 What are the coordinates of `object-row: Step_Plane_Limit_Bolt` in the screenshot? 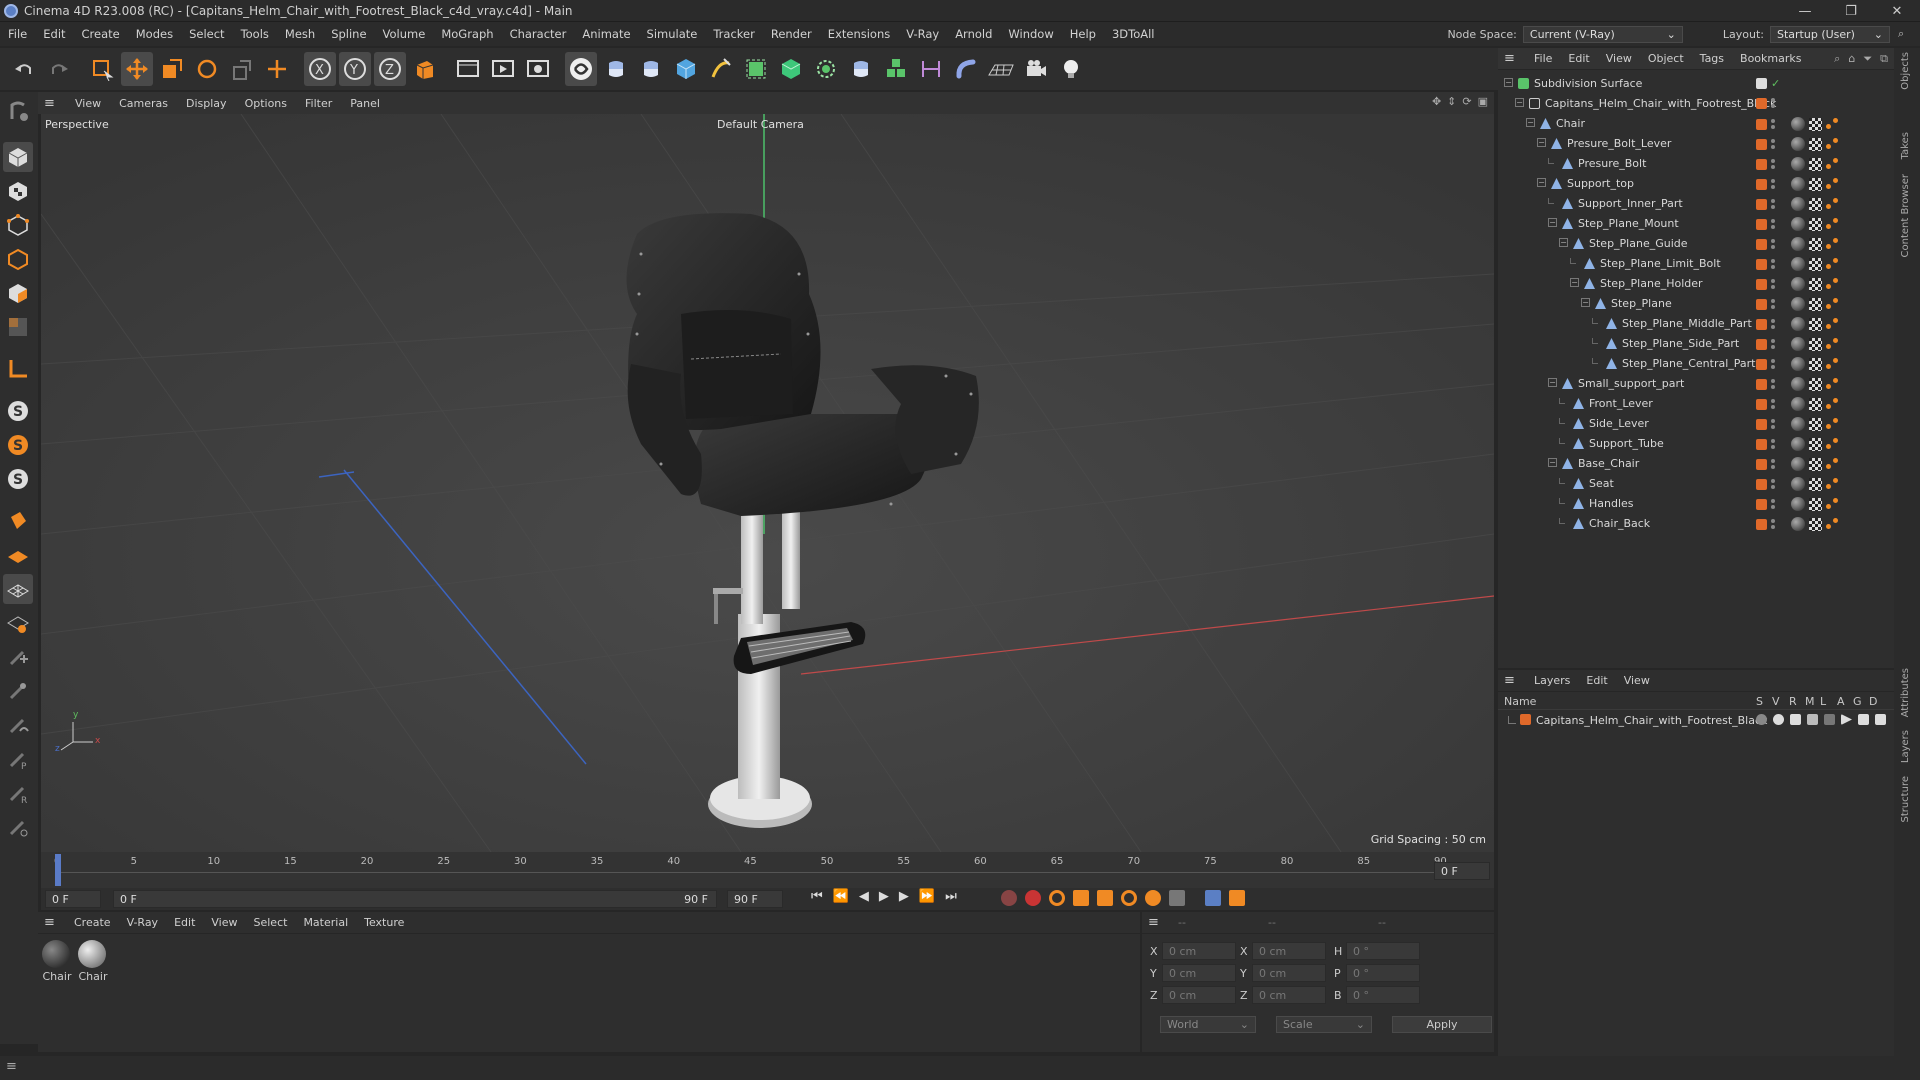 It's located at (1696, 264).